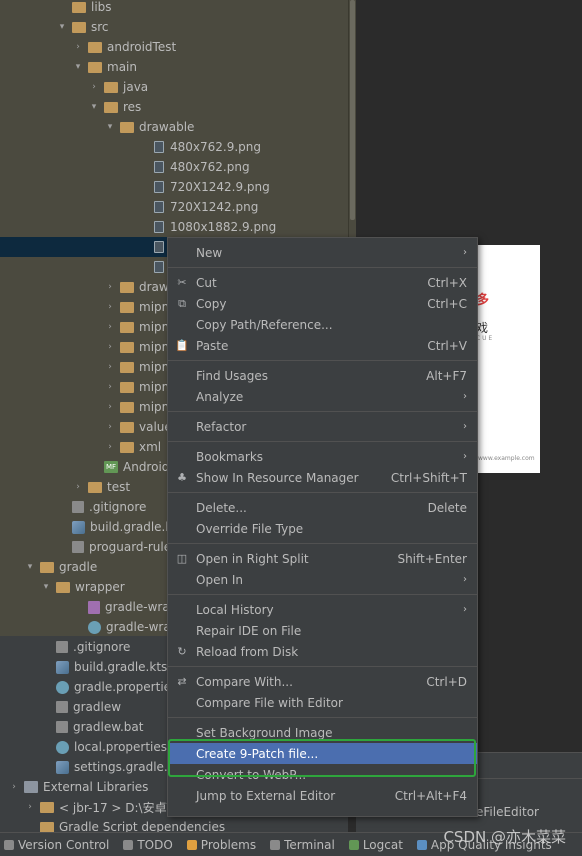  What do you see at coordinates (322, 507) in the screenshot?
I see `menu-item-delete: Delete... Delete` at bounding box center [322, 507].